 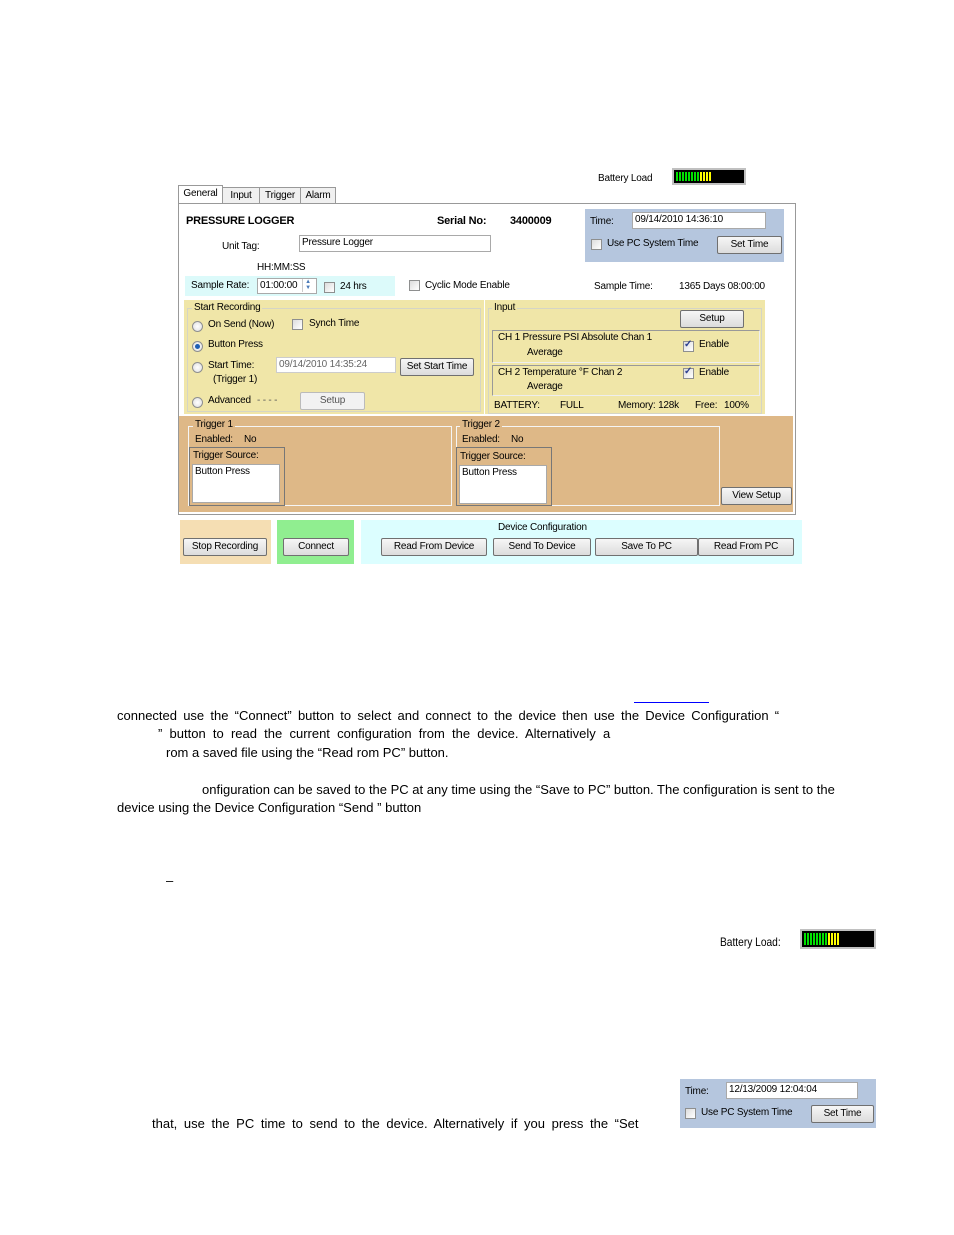 I want to click on start-time-input: 09/14/2010 14:35:24, so click(x=336, y=365).